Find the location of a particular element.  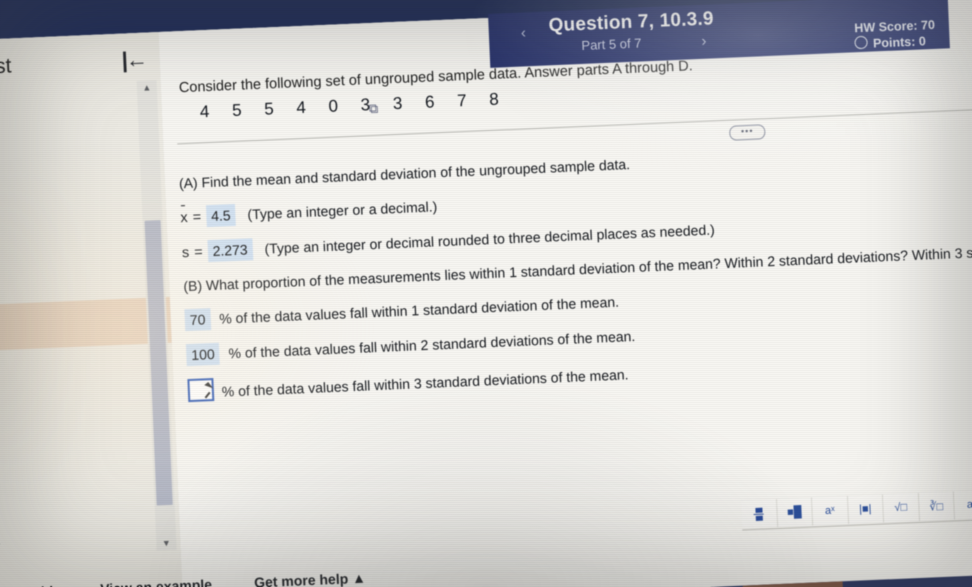

collapse-sidebar-icon: |← is located at coordinates (133, 60).